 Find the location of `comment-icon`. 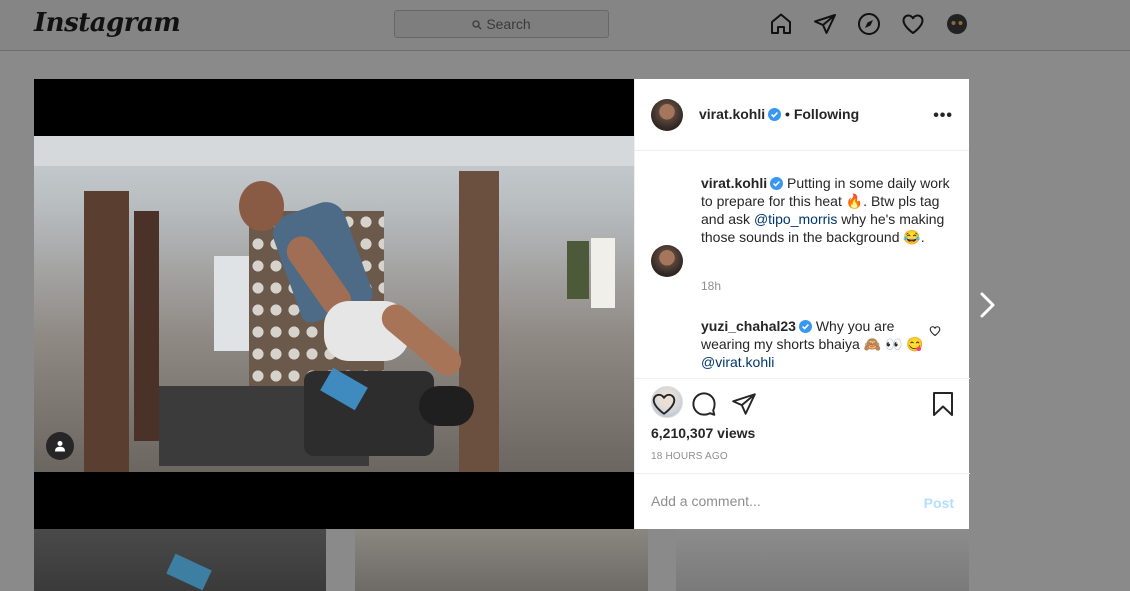

comment-icon is located at coordinates (704, 406).